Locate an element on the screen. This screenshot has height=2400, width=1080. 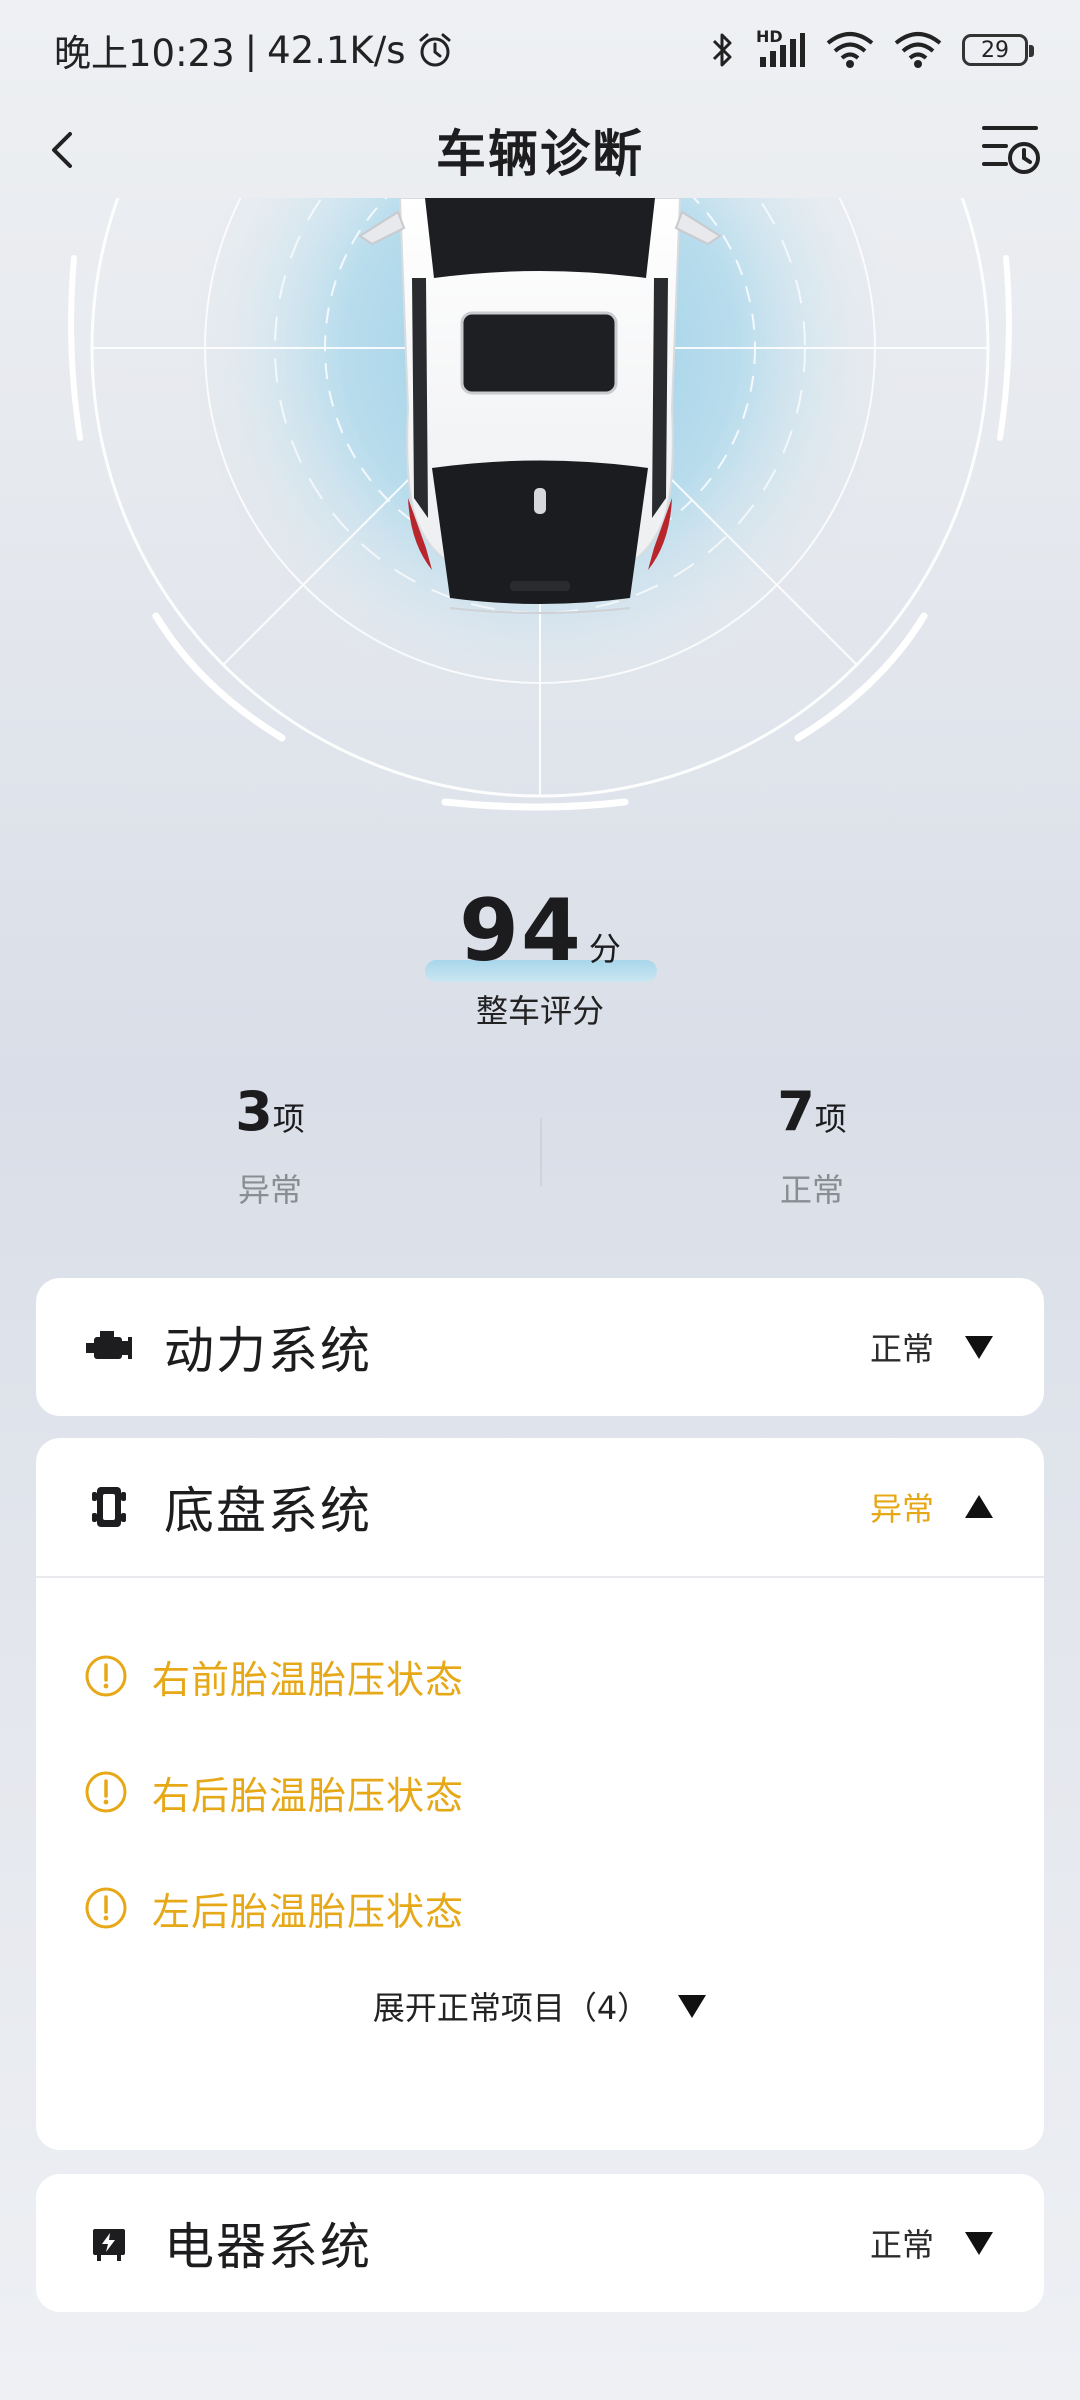
normal-count: 7项 正常 is located at coordinates (812, 1145).